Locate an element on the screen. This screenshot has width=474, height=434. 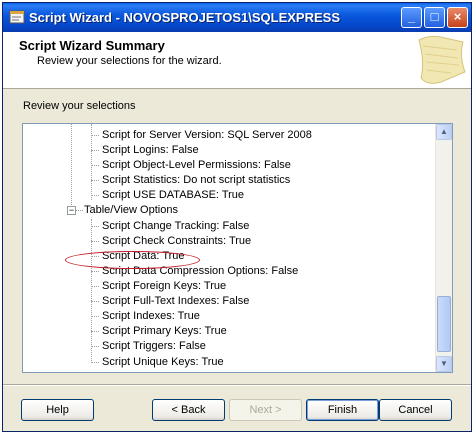
tree-item: Script Logins: False is located at coordinates (150, 150).